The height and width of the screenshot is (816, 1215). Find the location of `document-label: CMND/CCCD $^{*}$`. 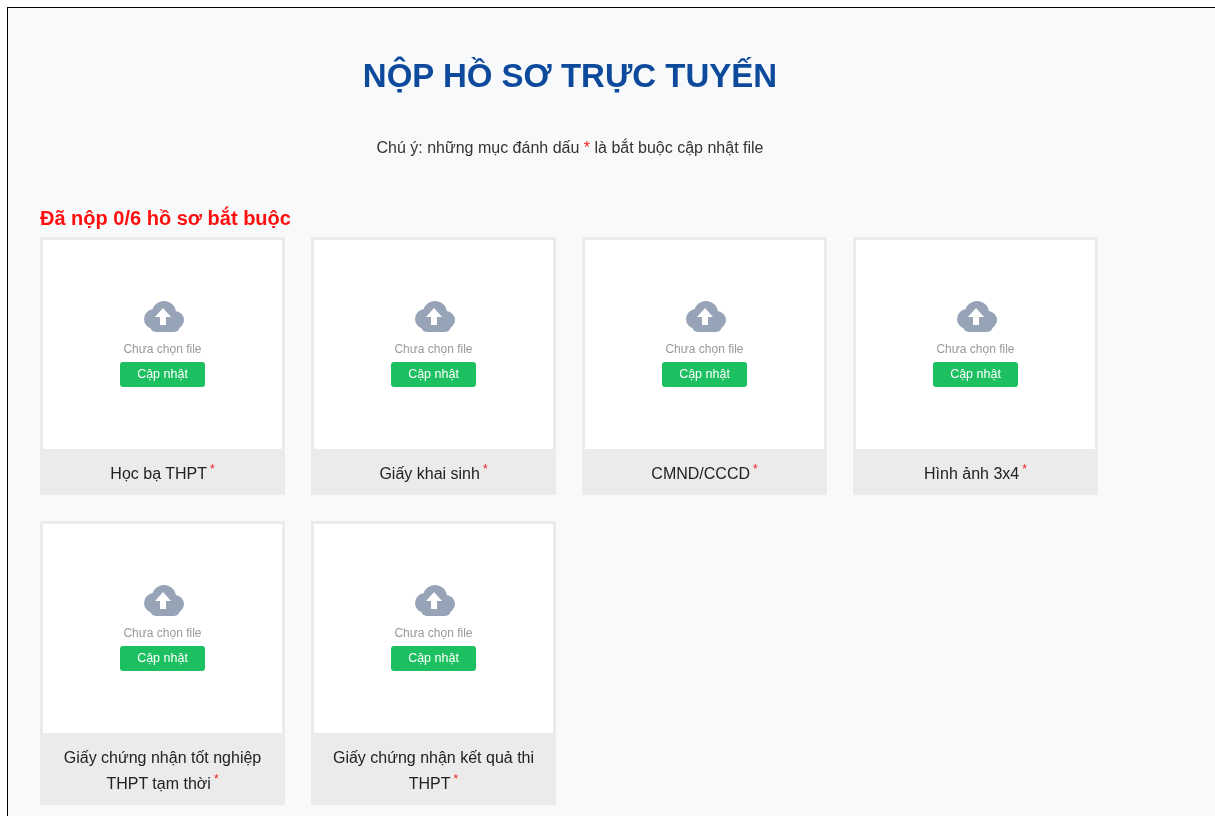

document-label: CMND/CCCD $^{*}$ is located at coordinates (704, 472).